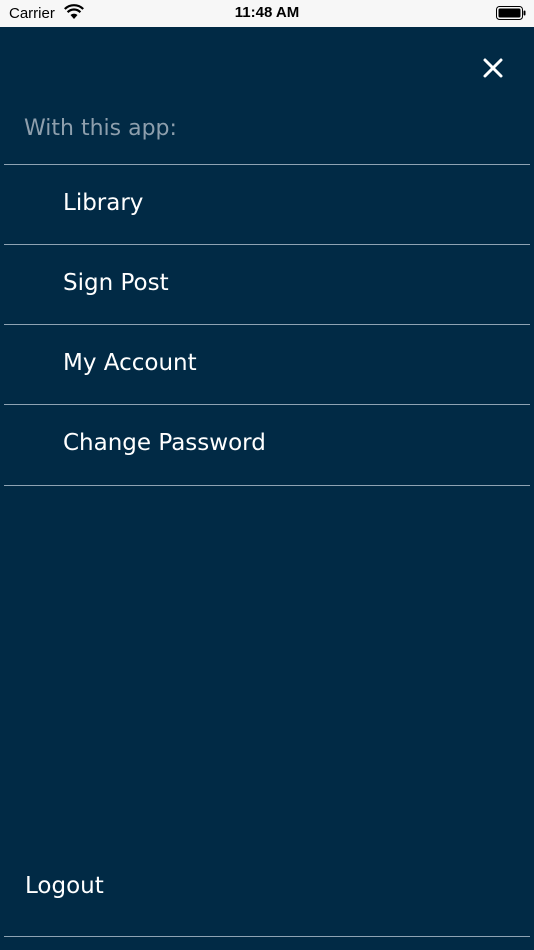  Describe the element at coordinates (164, 443) in the screenshot. I see `menu-item-label: Change Password` at that location.